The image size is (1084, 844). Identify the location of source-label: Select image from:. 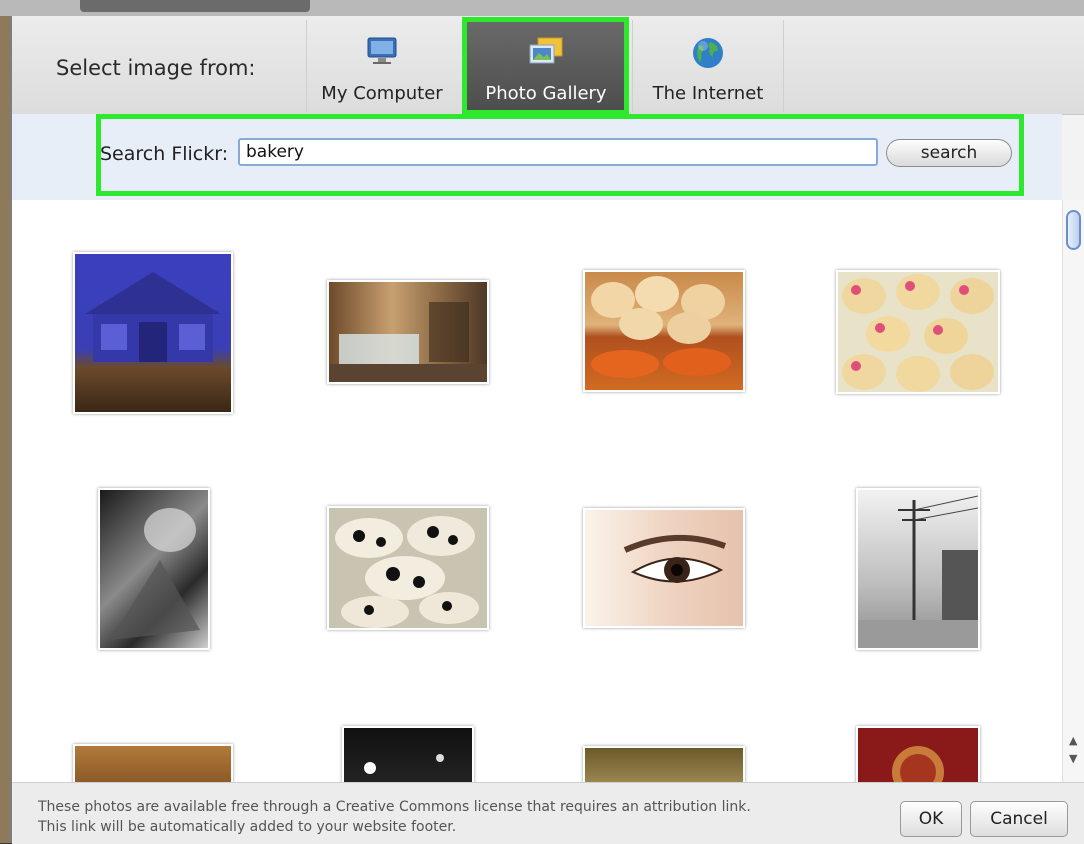
(156, 68).